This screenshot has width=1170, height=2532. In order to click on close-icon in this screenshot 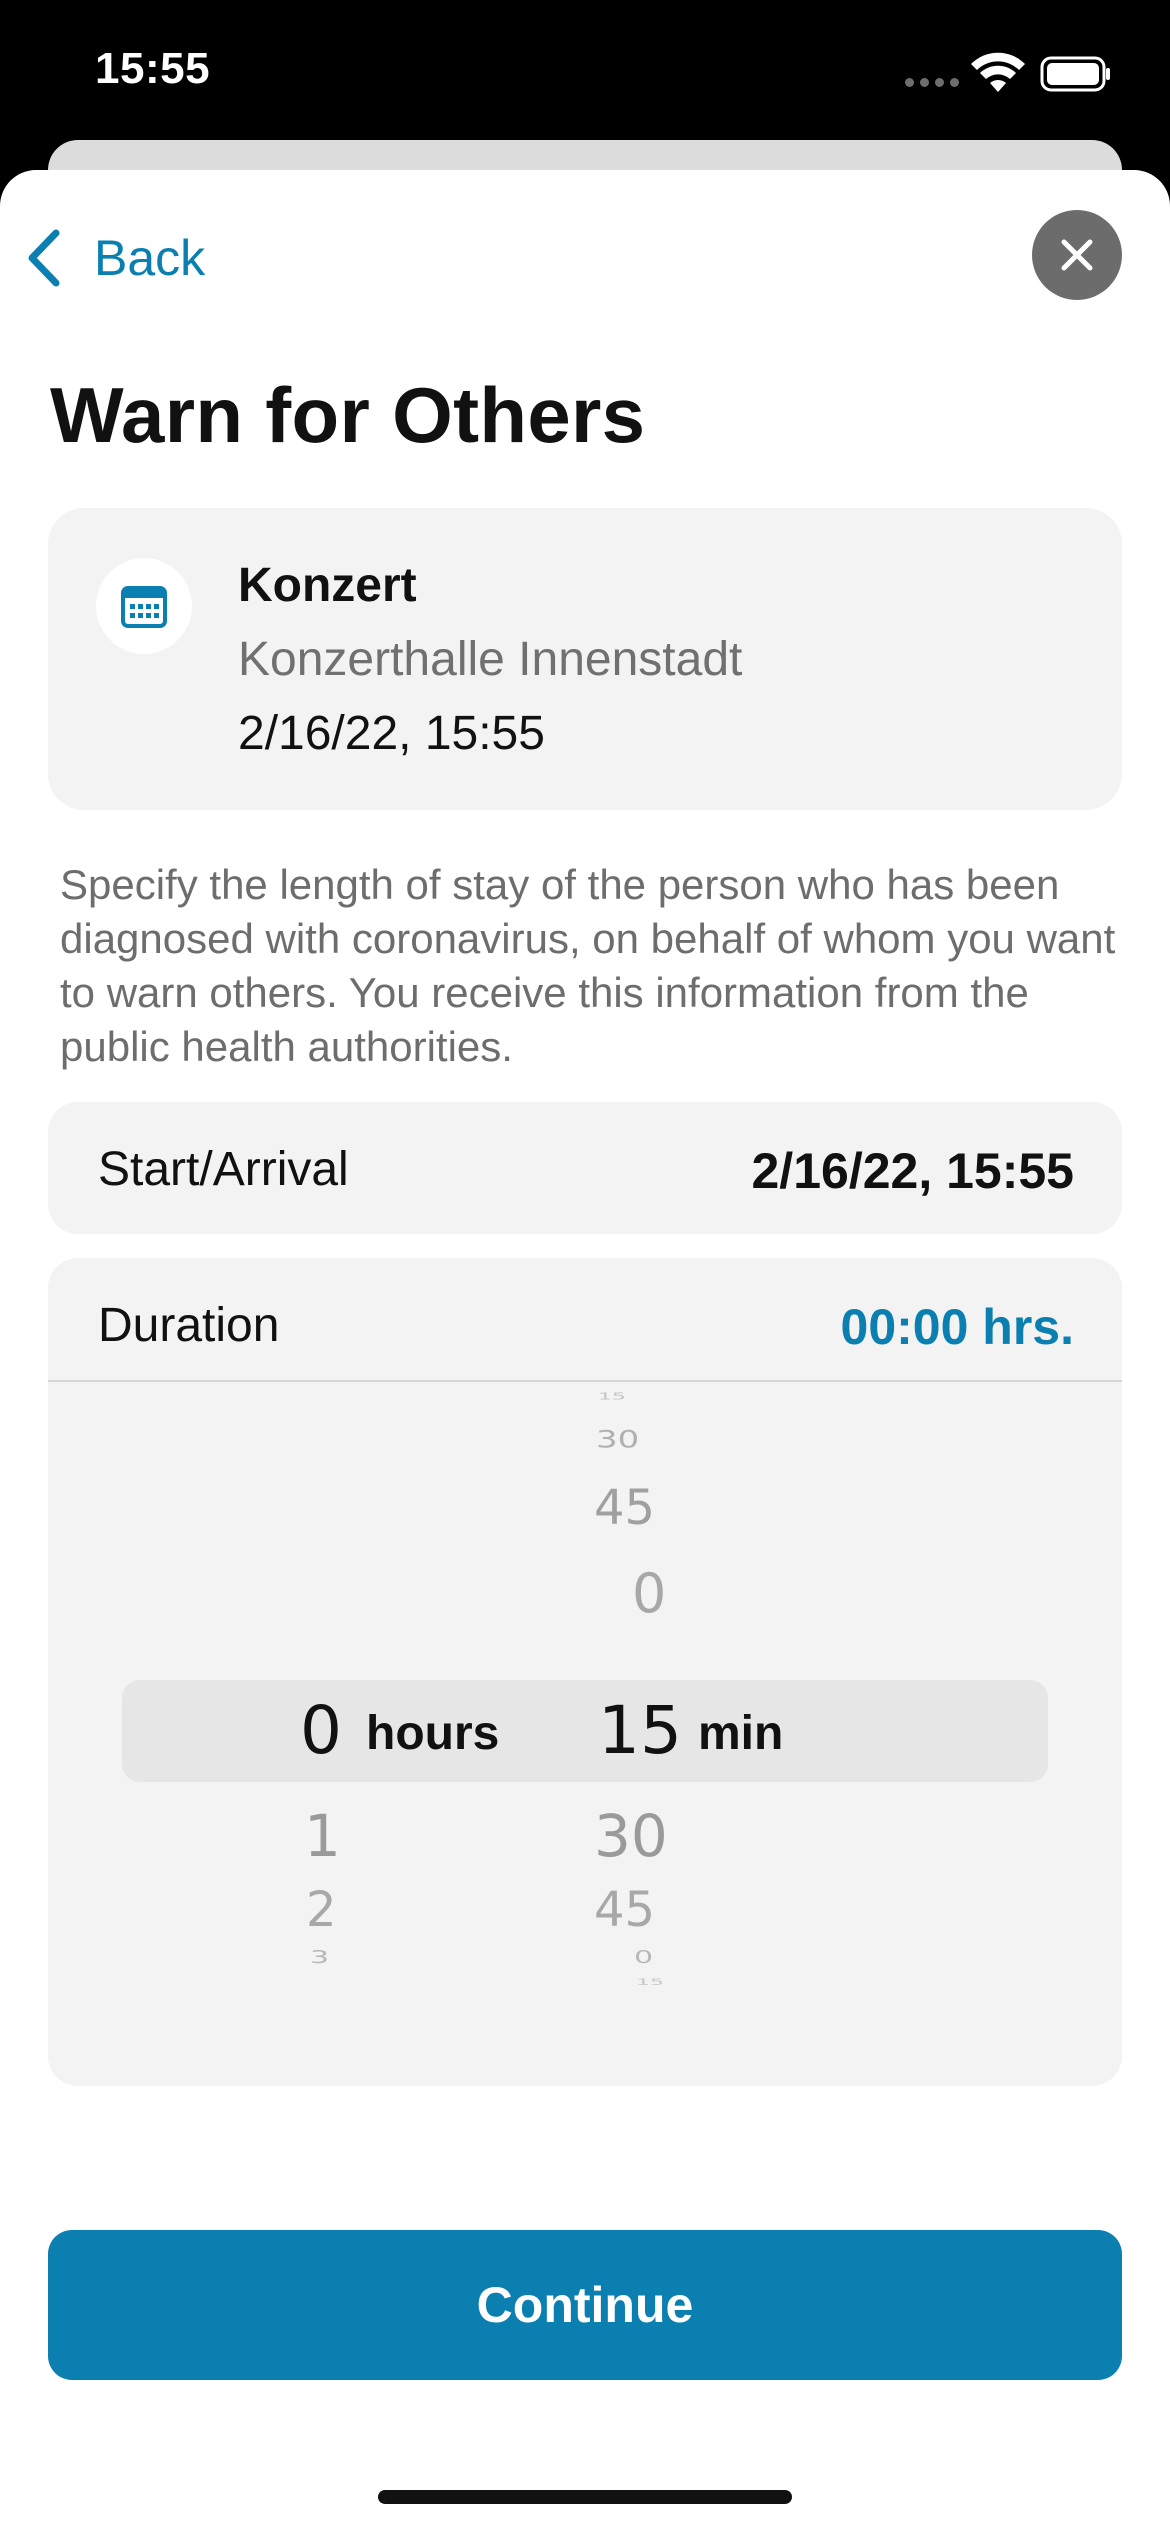, I will do `click(1077, 255)`.